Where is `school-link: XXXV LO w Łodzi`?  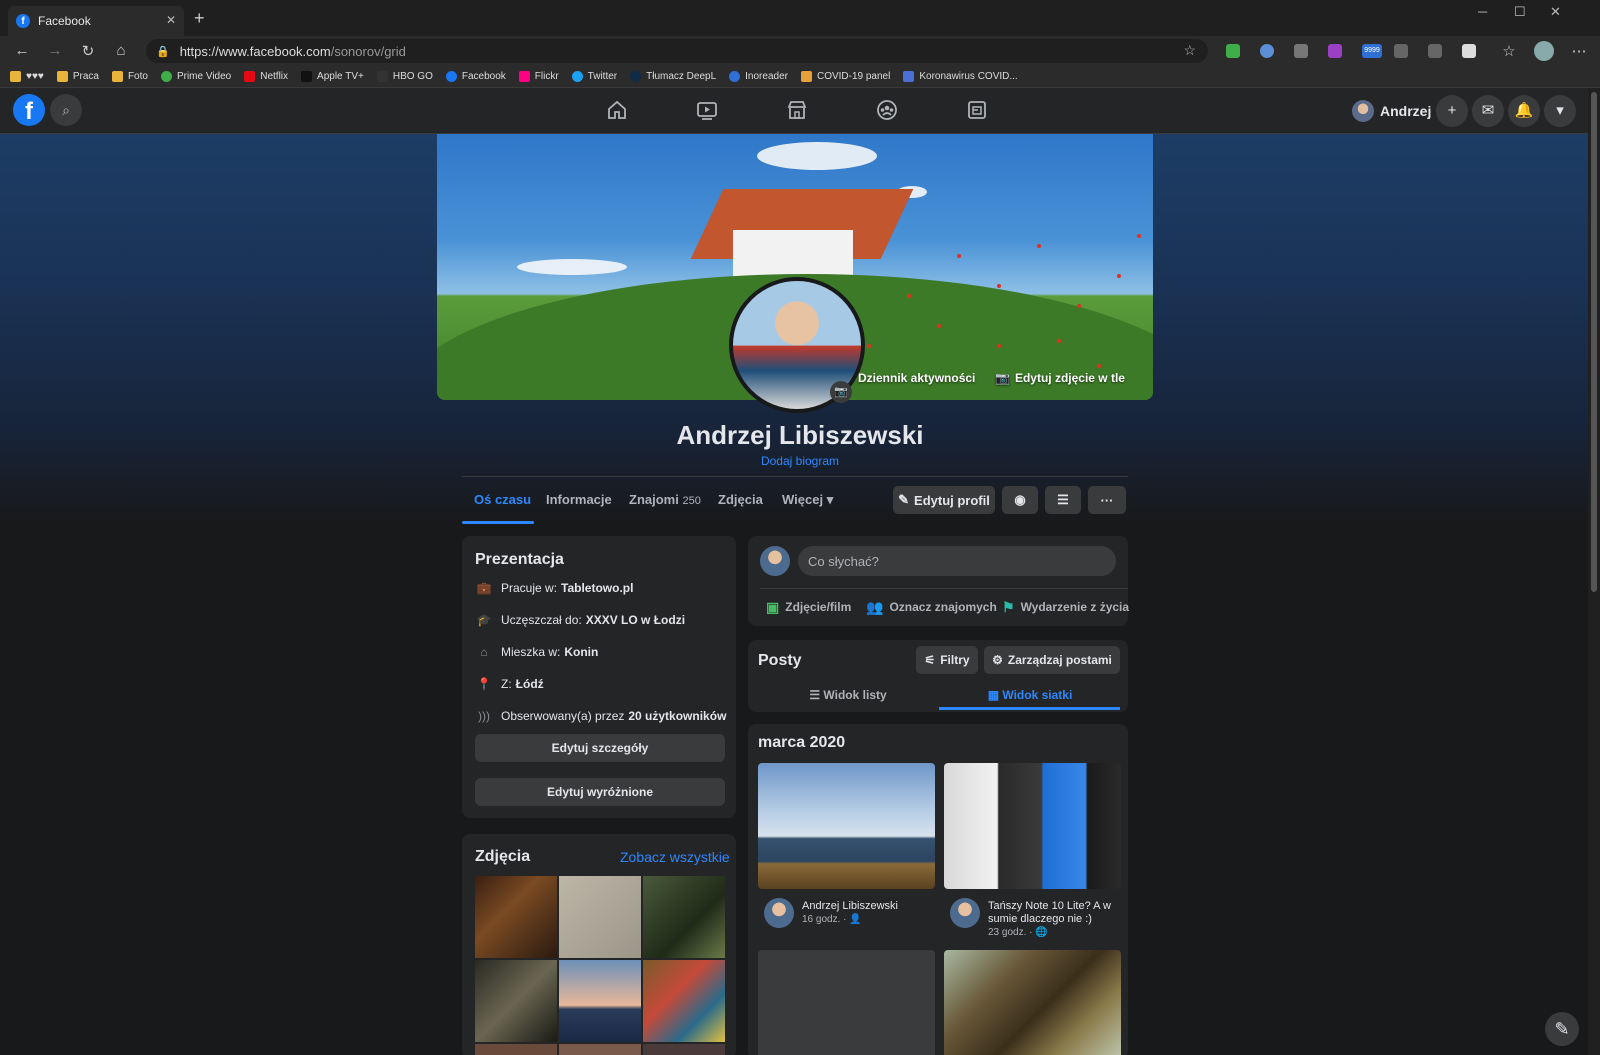
school-link: XXXV LO w Łodzi is located at coordinates (635, 620).